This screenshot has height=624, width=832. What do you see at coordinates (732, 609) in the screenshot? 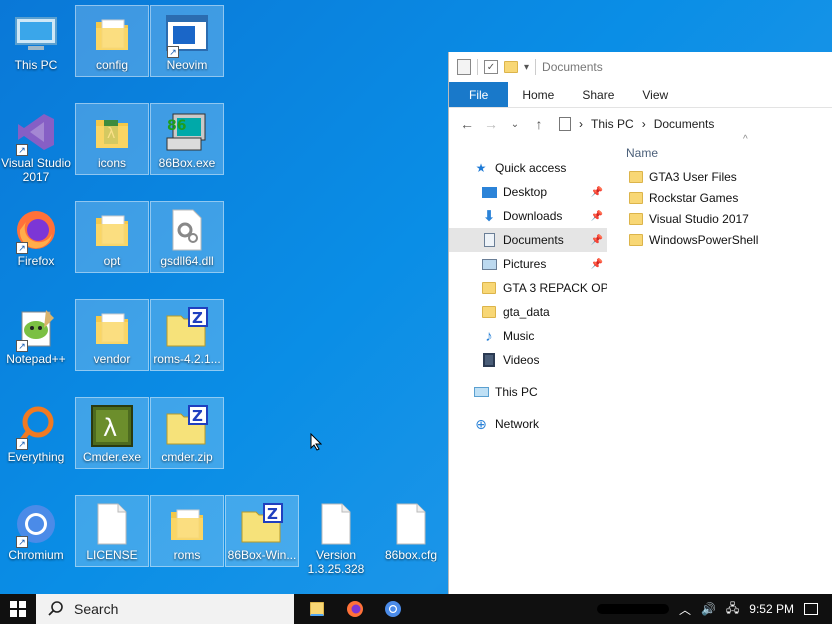
I see `network-status-icon: 🖧` at bounding box center [732, 609].